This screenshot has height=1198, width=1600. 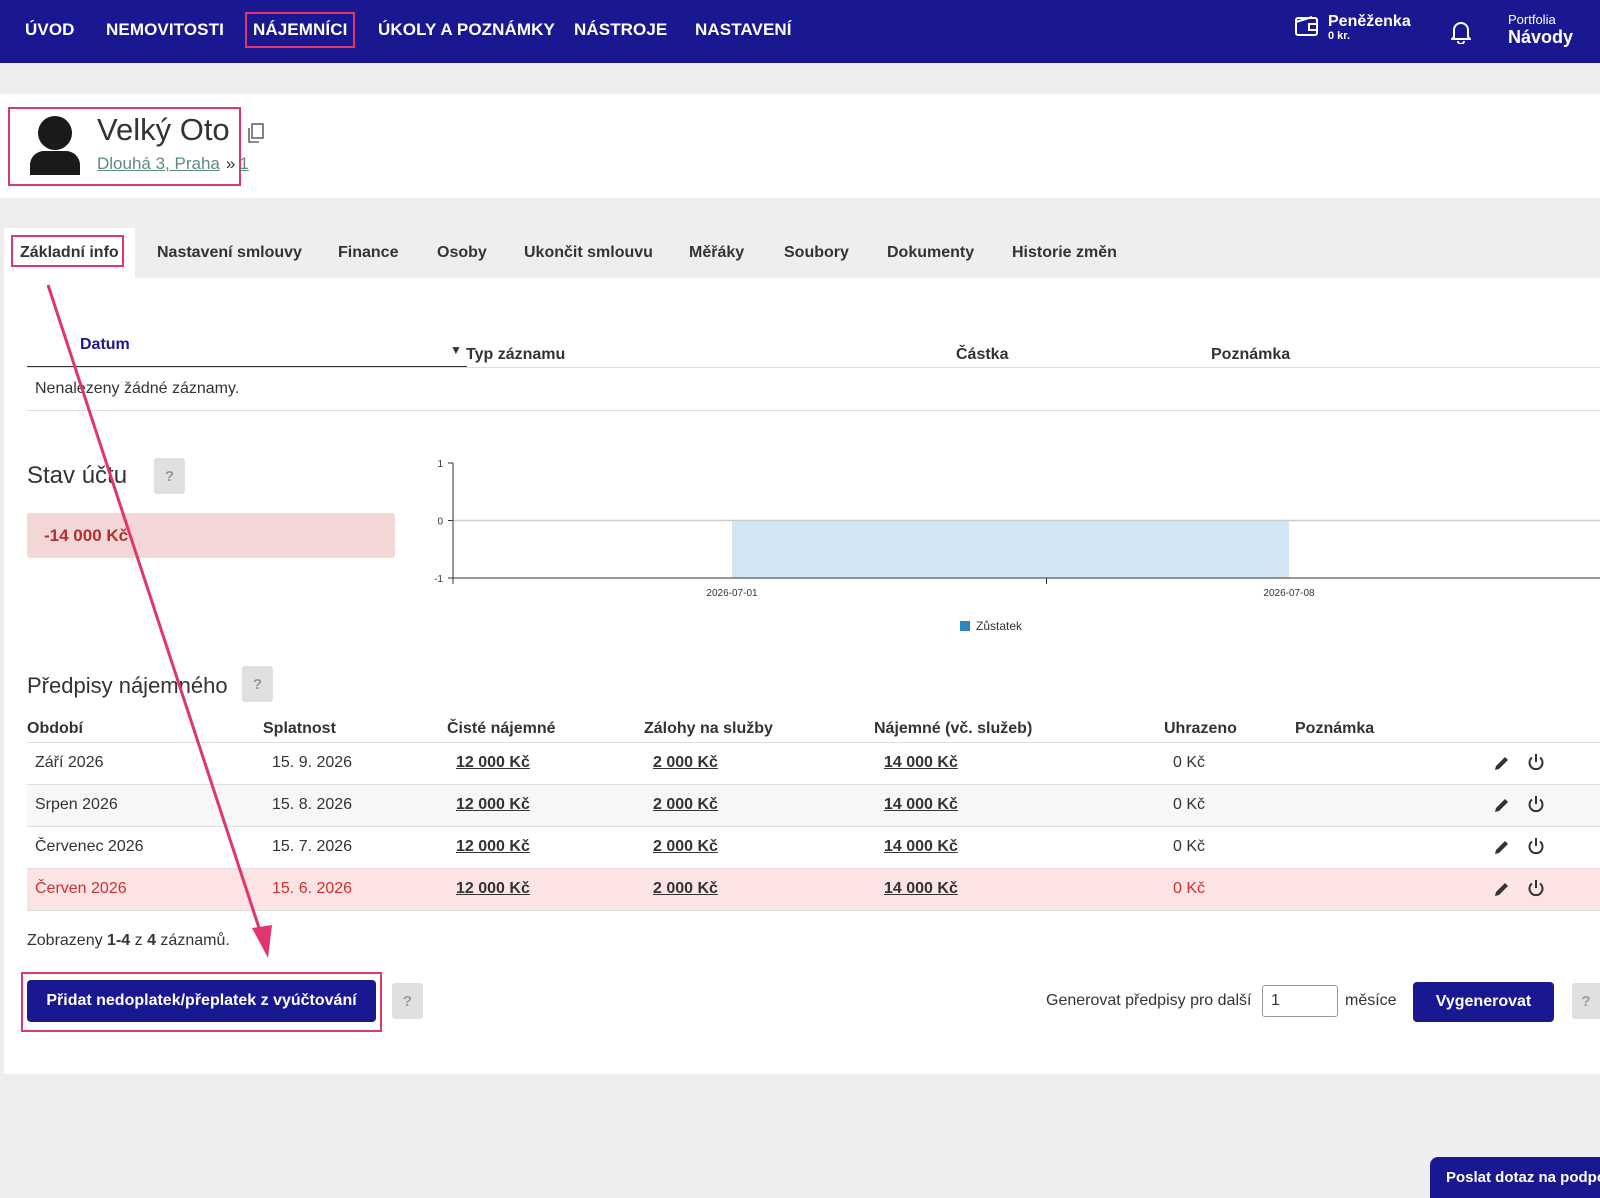 I want to click on chart-legend-swatch, so click(x=965, y=626).